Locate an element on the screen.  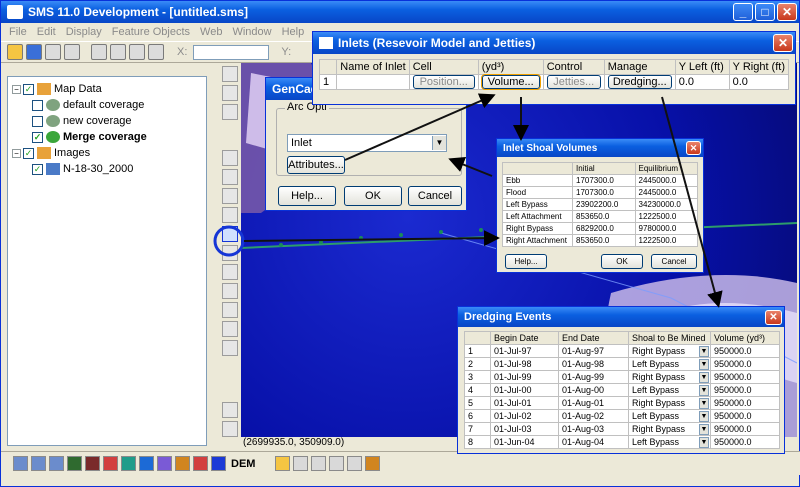
arrow-to-gencade is located at coordinates (470, 167).